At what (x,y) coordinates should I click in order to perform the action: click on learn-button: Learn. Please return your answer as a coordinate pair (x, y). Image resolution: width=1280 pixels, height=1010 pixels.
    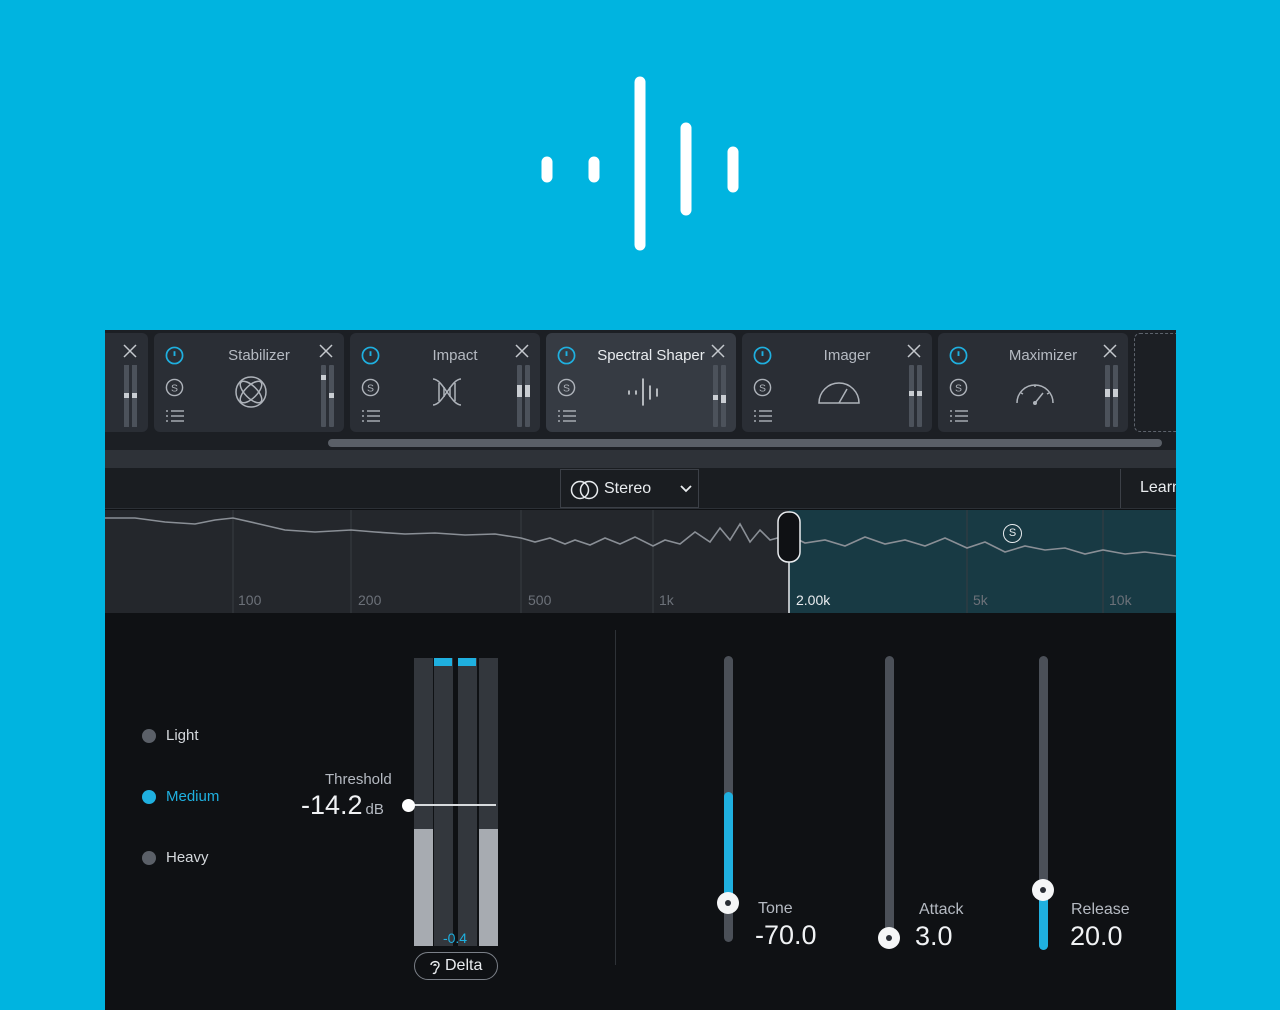
    Looking at the image, I should click on (1148, 488).